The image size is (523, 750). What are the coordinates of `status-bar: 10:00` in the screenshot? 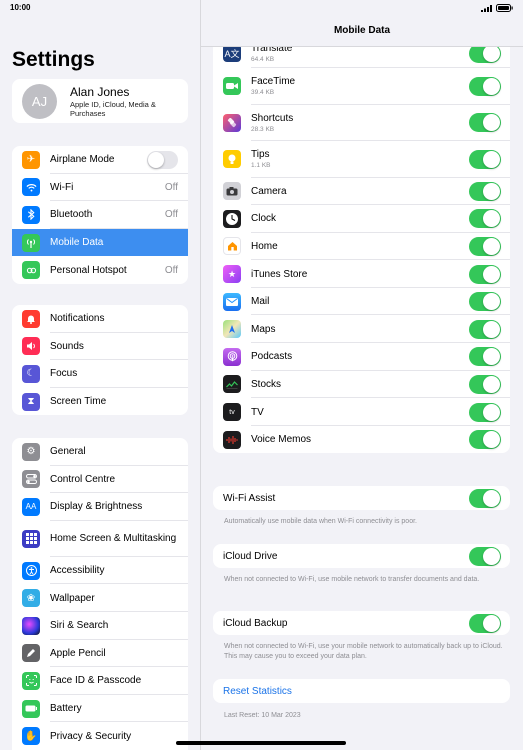 It's located at (261, 8).